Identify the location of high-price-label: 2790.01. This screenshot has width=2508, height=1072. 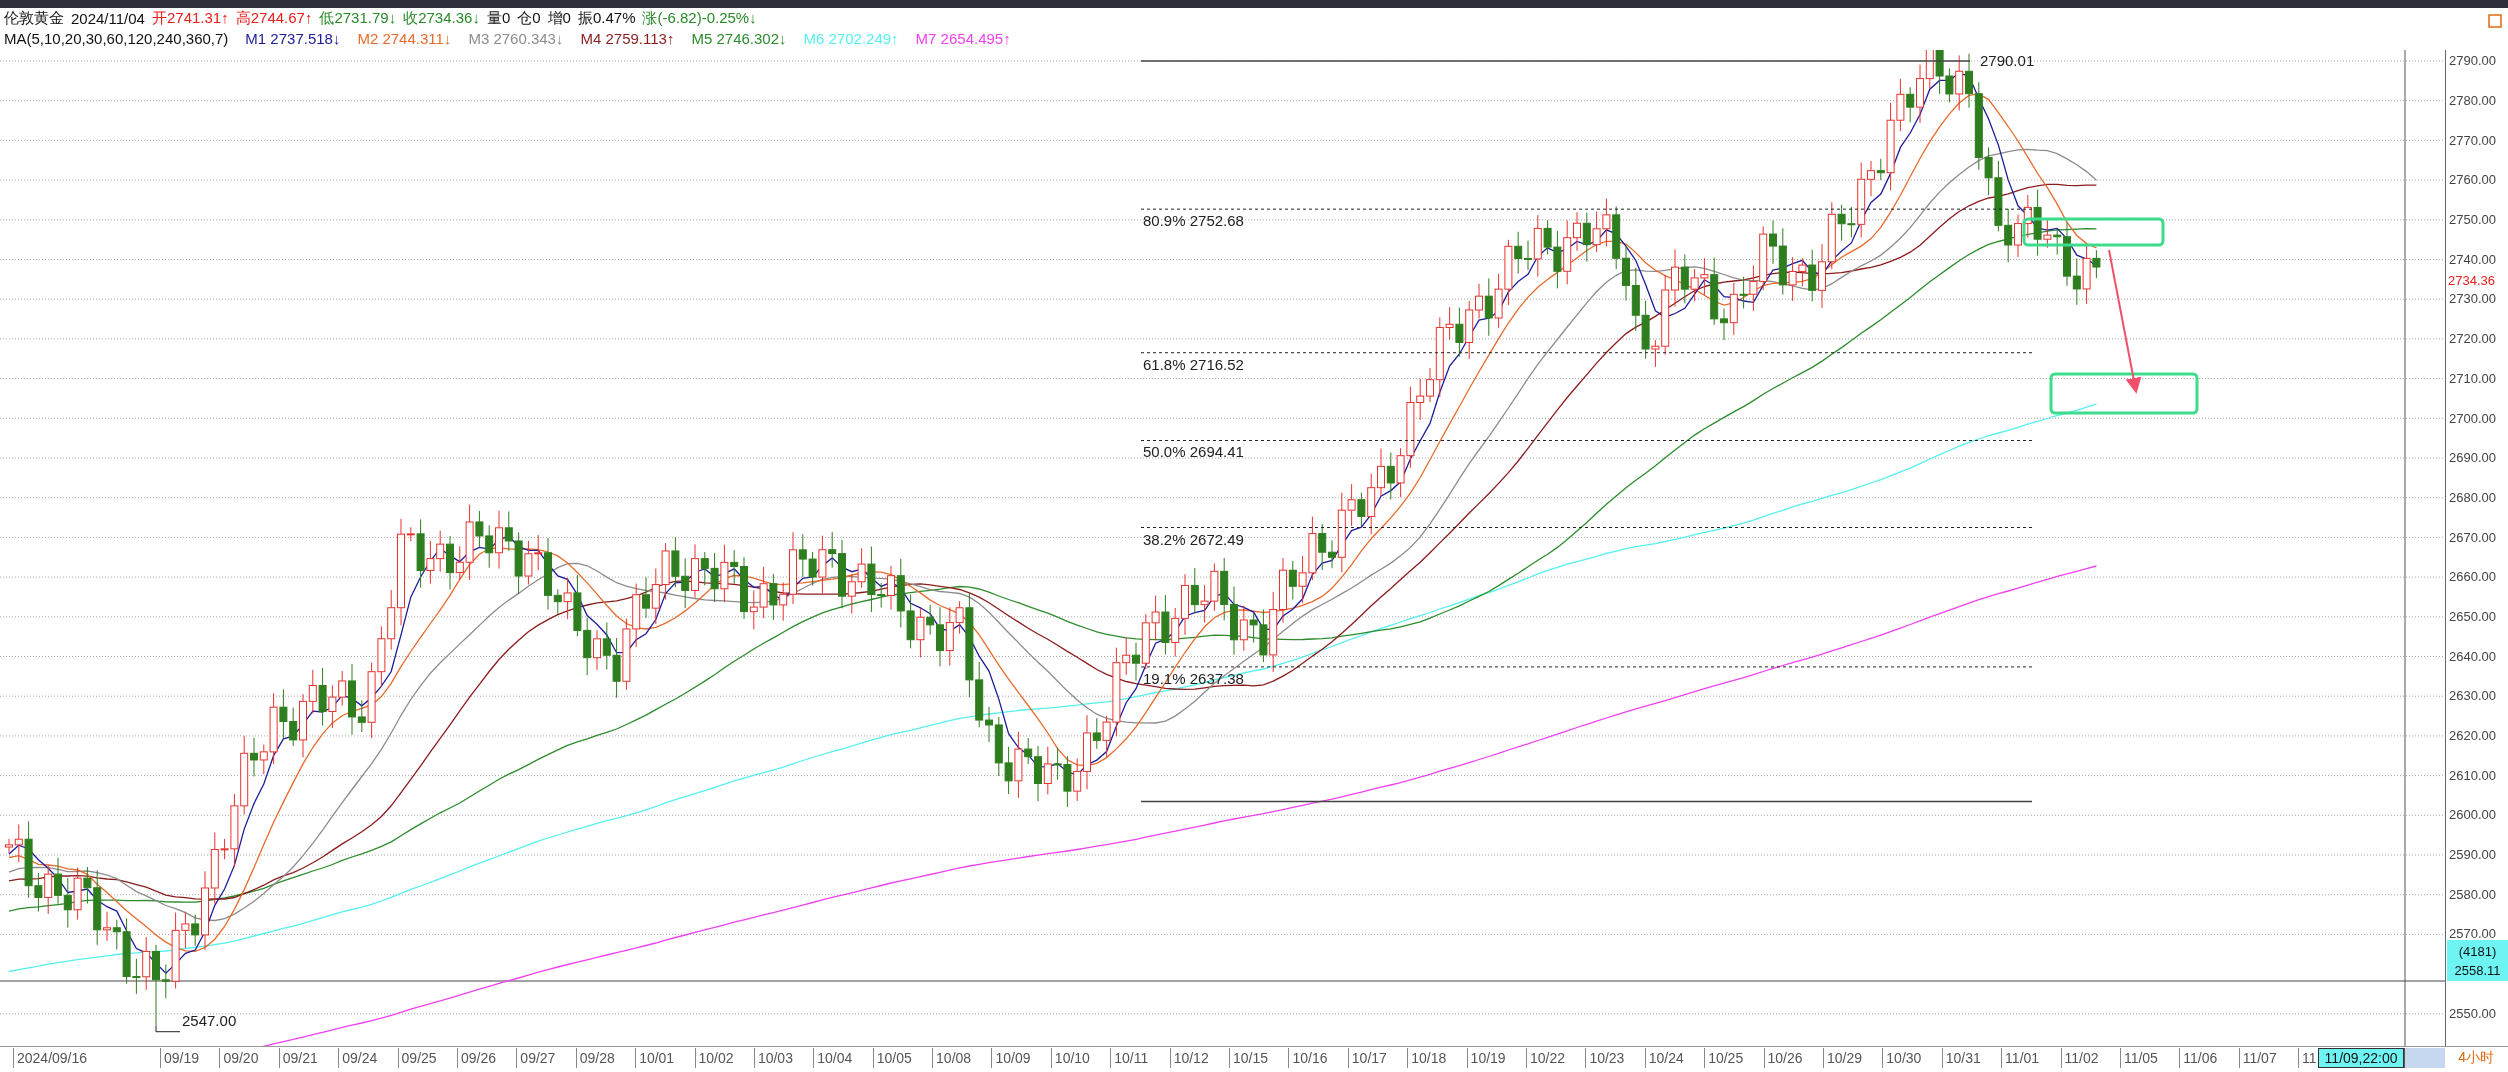
(2007, 60).